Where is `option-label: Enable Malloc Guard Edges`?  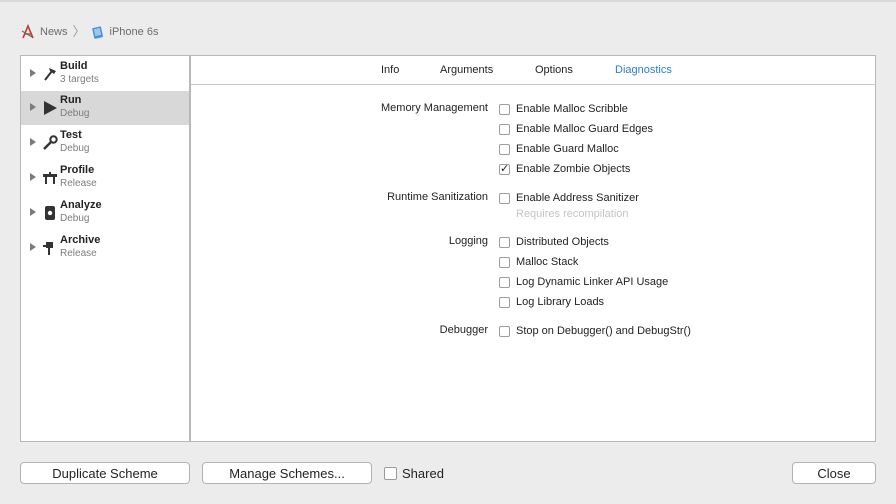 option-label: Enable Malloc Guard Edges is located at coordinates (584, 129).